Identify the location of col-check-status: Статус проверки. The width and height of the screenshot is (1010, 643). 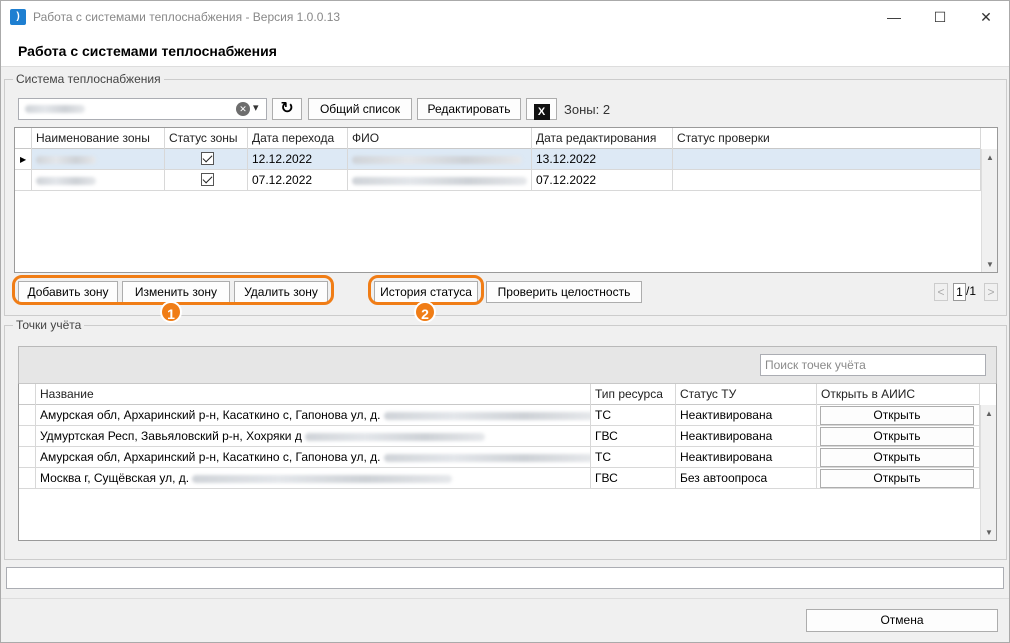
(827, 138).